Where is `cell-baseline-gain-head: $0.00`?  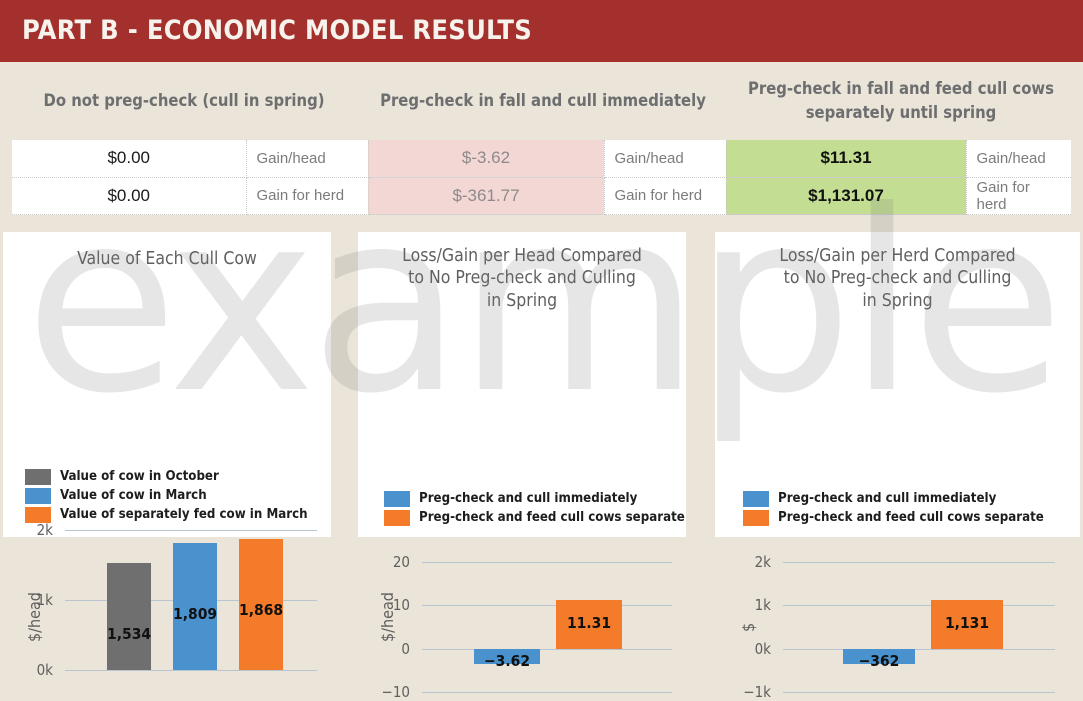 cell-baseline-gain-head: $0.00 is located at coordinates (129, 159).